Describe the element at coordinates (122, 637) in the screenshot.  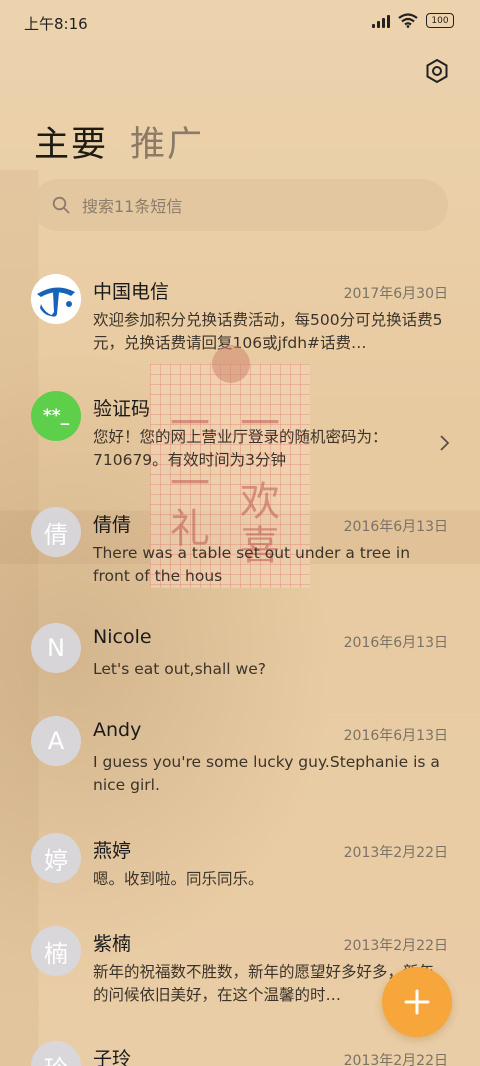
I see `sender-name: Nicole` at that location.